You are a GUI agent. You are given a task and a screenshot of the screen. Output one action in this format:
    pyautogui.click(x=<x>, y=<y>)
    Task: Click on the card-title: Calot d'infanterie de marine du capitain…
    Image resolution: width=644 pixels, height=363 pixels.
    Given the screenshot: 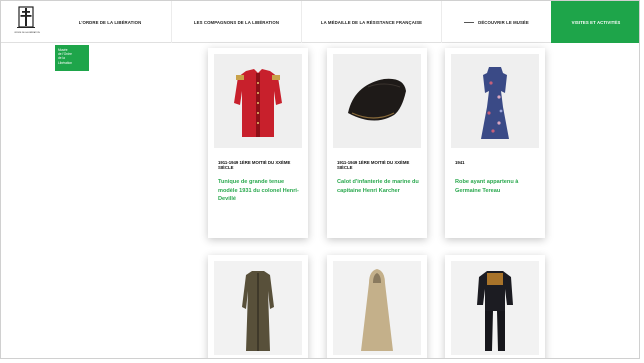 What is the action you would take?
    pyautogui.click(x=378, y=186)
    